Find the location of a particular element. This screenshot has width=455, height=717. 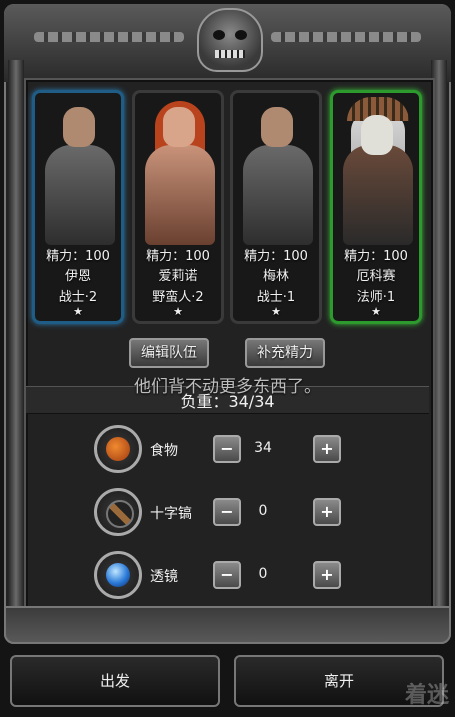

chain-left-decoration is located at coordinates (109, 37).